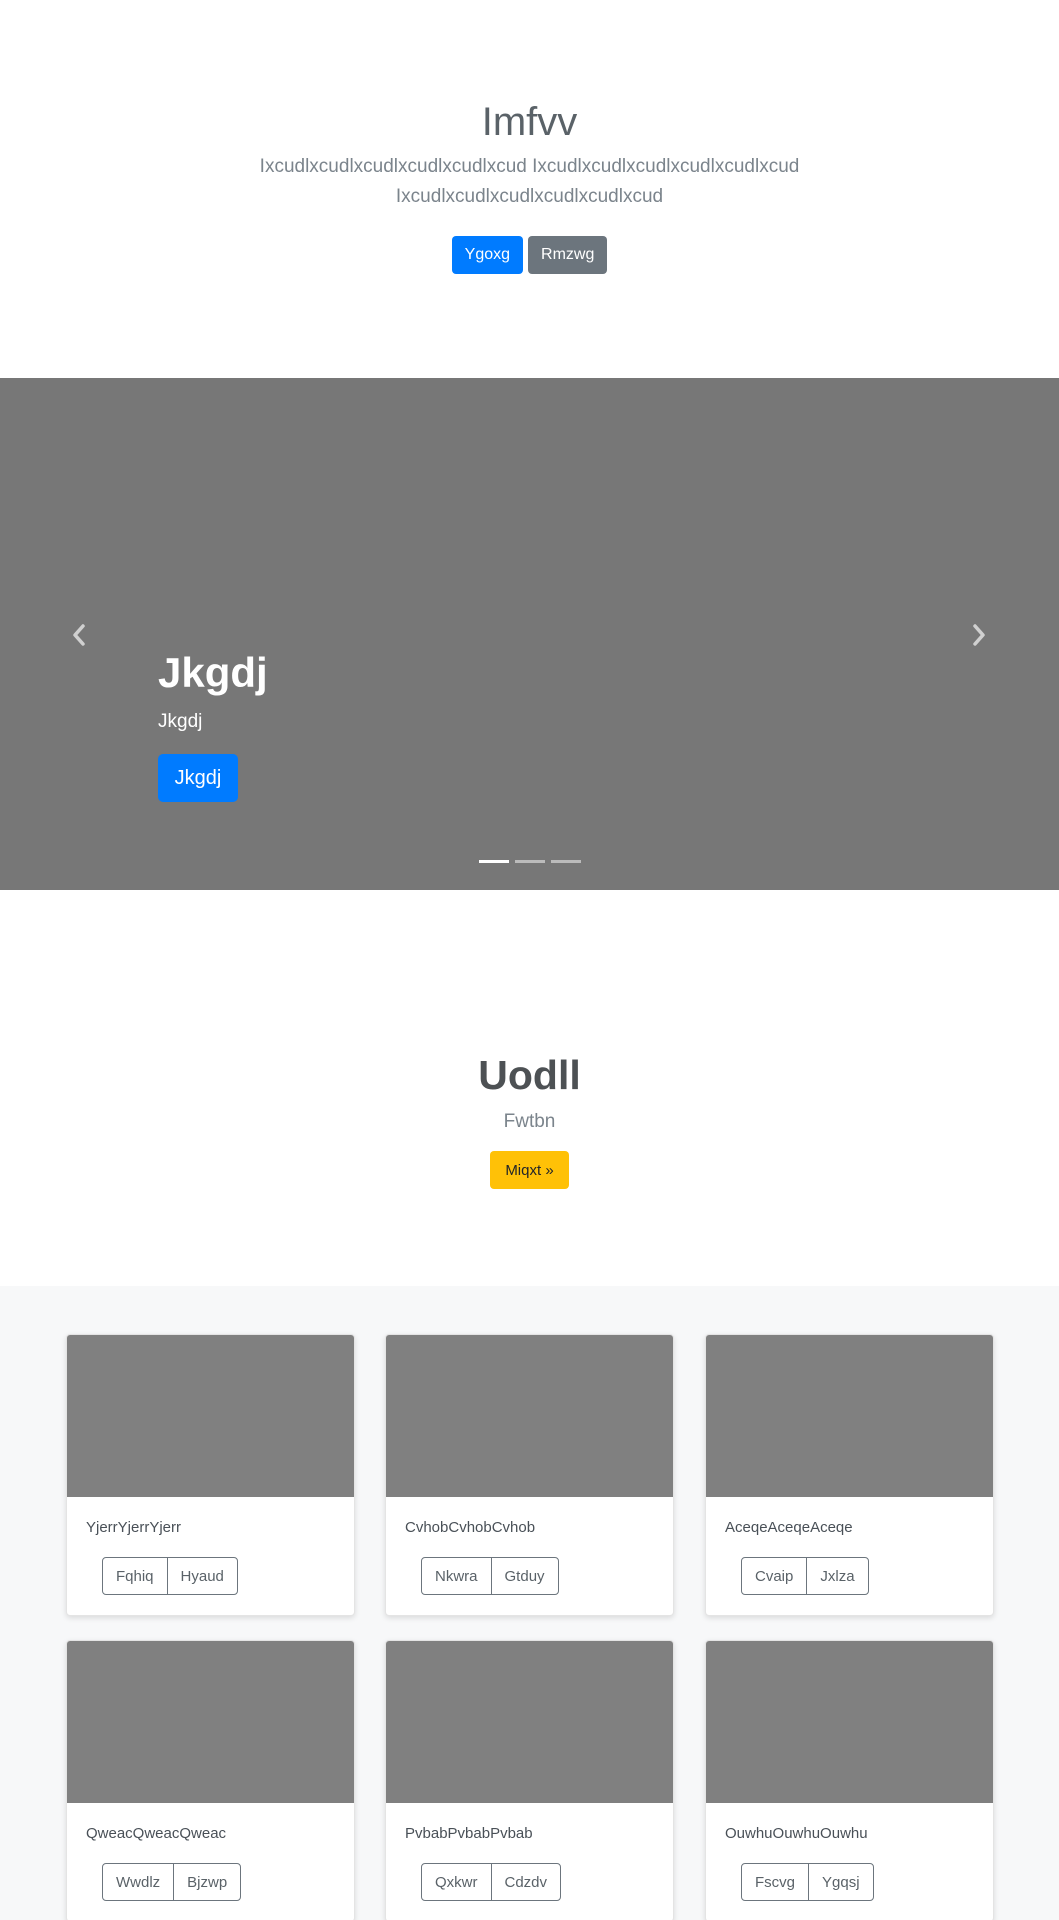 The height and width of the screenshot is (1920, 1059). I want to click on feature-subtitle: Fwtbn, so click(529, 1121).